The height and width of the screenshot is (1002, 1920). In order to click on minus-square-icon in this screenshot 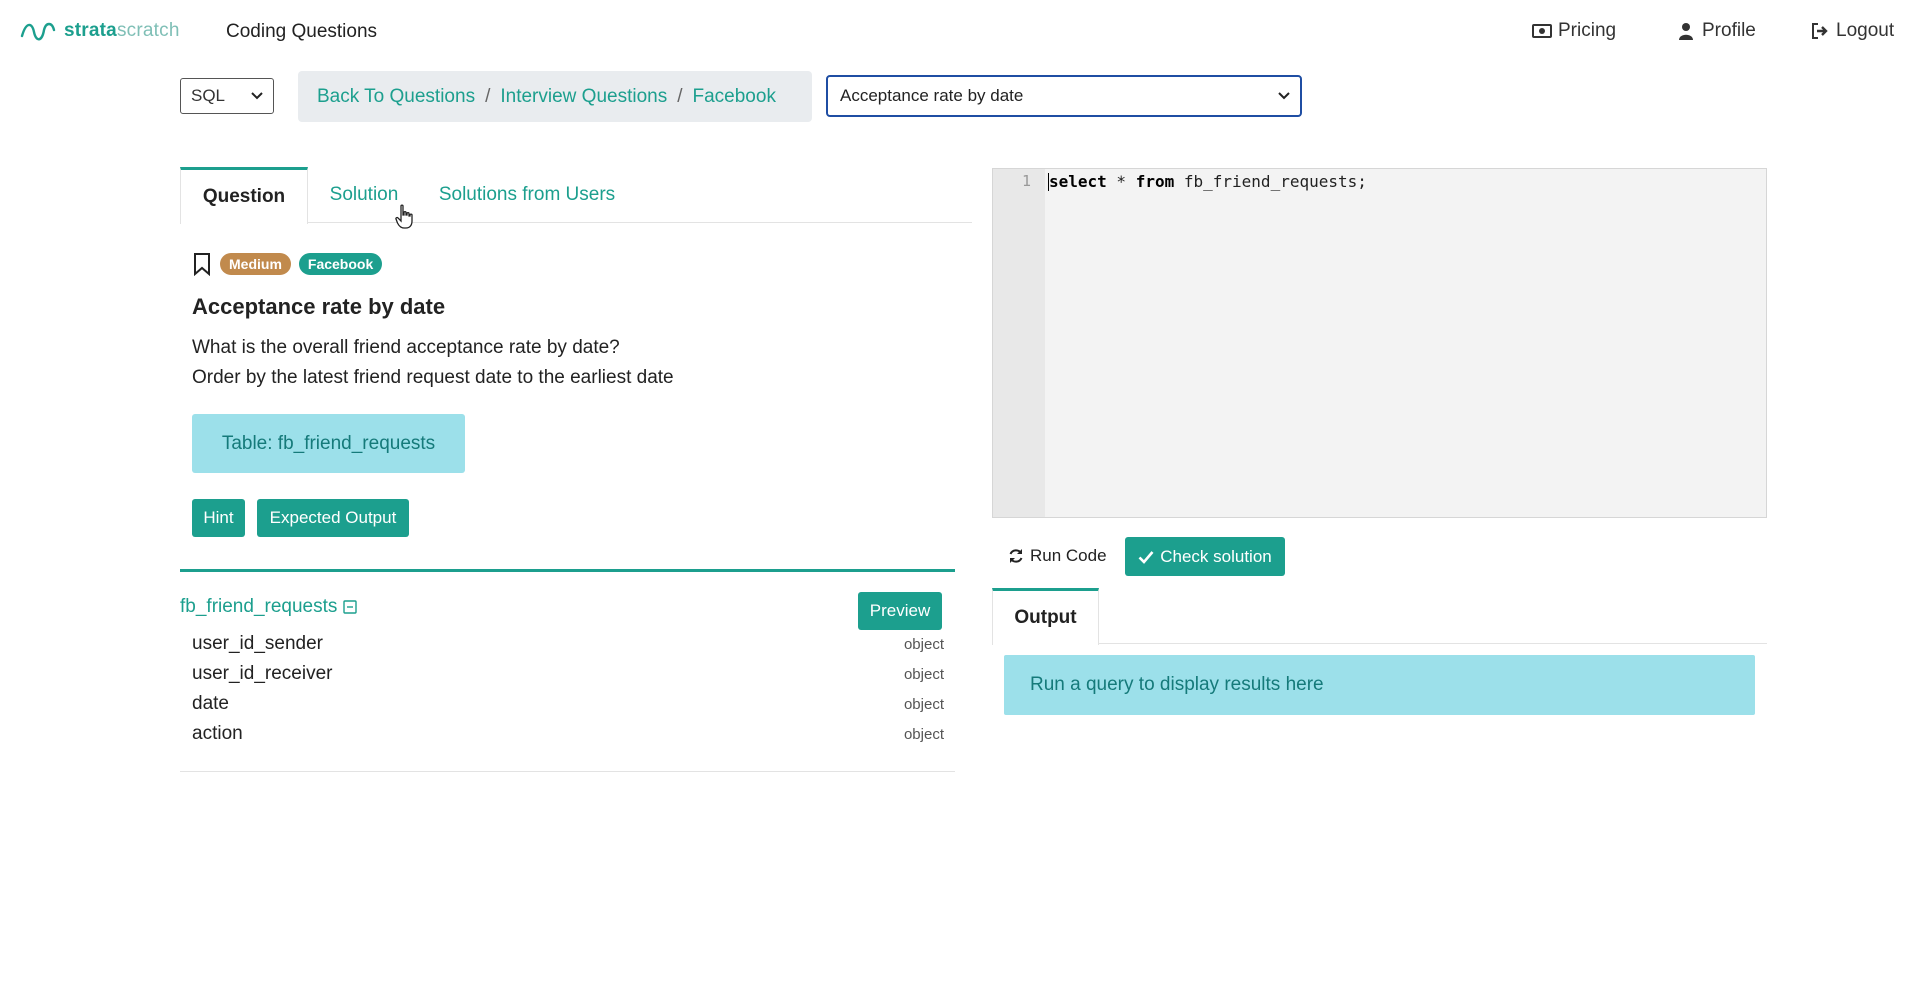, I will do `click(350, 607)`.